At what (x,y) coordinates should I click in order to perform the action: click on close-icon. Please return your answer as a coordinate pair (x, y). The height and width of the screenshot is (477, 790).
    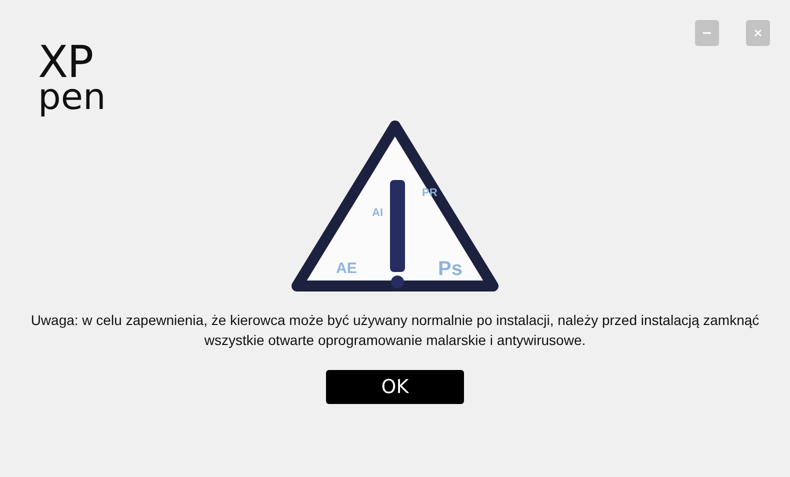
    Looking at the image, I should click on (758, 33).